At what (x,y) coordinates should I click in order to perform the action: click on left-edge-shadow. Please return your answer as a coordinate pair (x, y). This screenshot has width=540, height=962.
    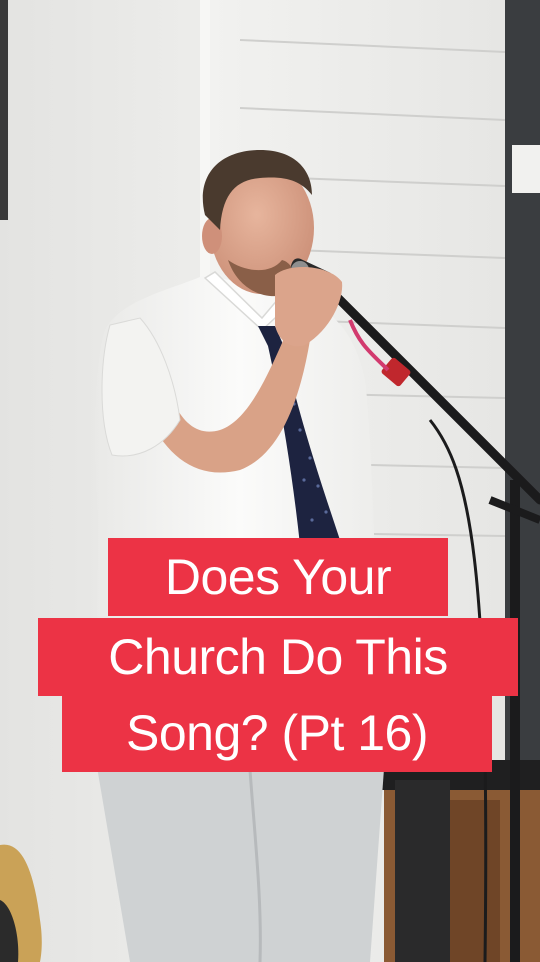
    Looking at the image, I should click on (4, 110).